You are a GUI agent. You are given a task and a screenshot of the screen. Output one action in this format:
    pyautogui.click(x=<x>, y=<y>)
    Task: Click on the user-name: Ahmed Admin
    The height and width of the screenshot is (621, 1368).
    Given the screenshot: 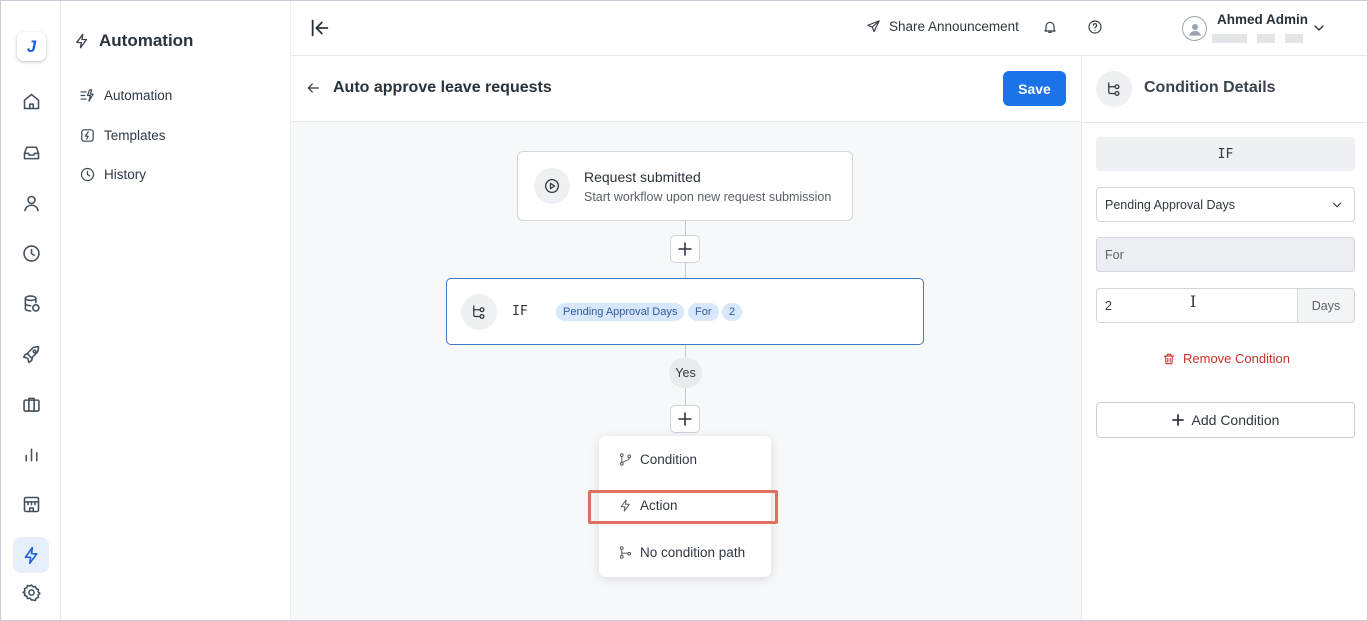 What is the action you would take?
    pyautogui.click(x=1262, y=19)
    